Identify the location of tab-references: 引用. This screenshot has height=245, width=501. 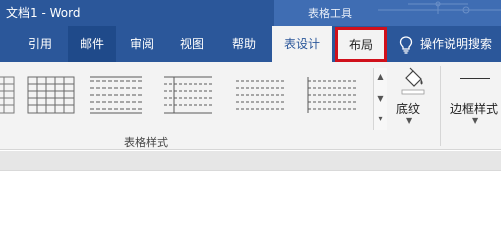
(40, 44).